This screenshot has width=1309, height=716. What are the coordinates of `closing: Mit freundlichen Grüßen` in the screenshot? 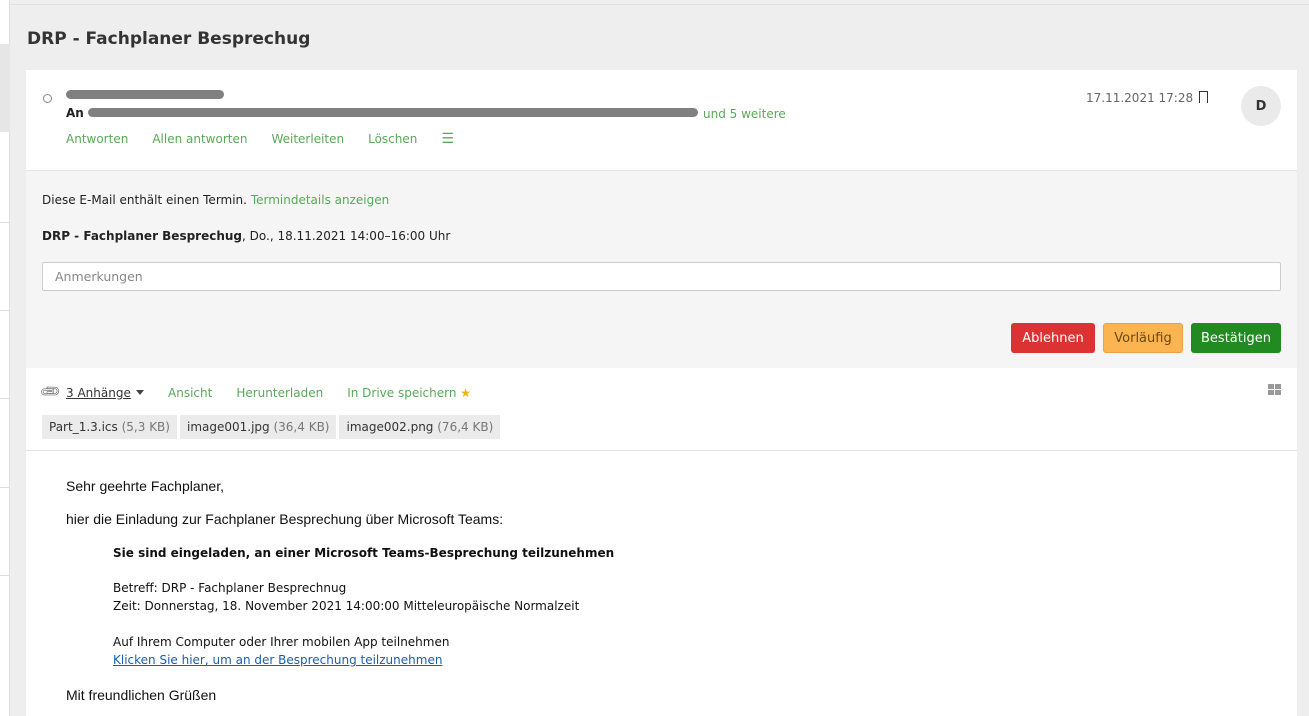 It's located at (141, 695).